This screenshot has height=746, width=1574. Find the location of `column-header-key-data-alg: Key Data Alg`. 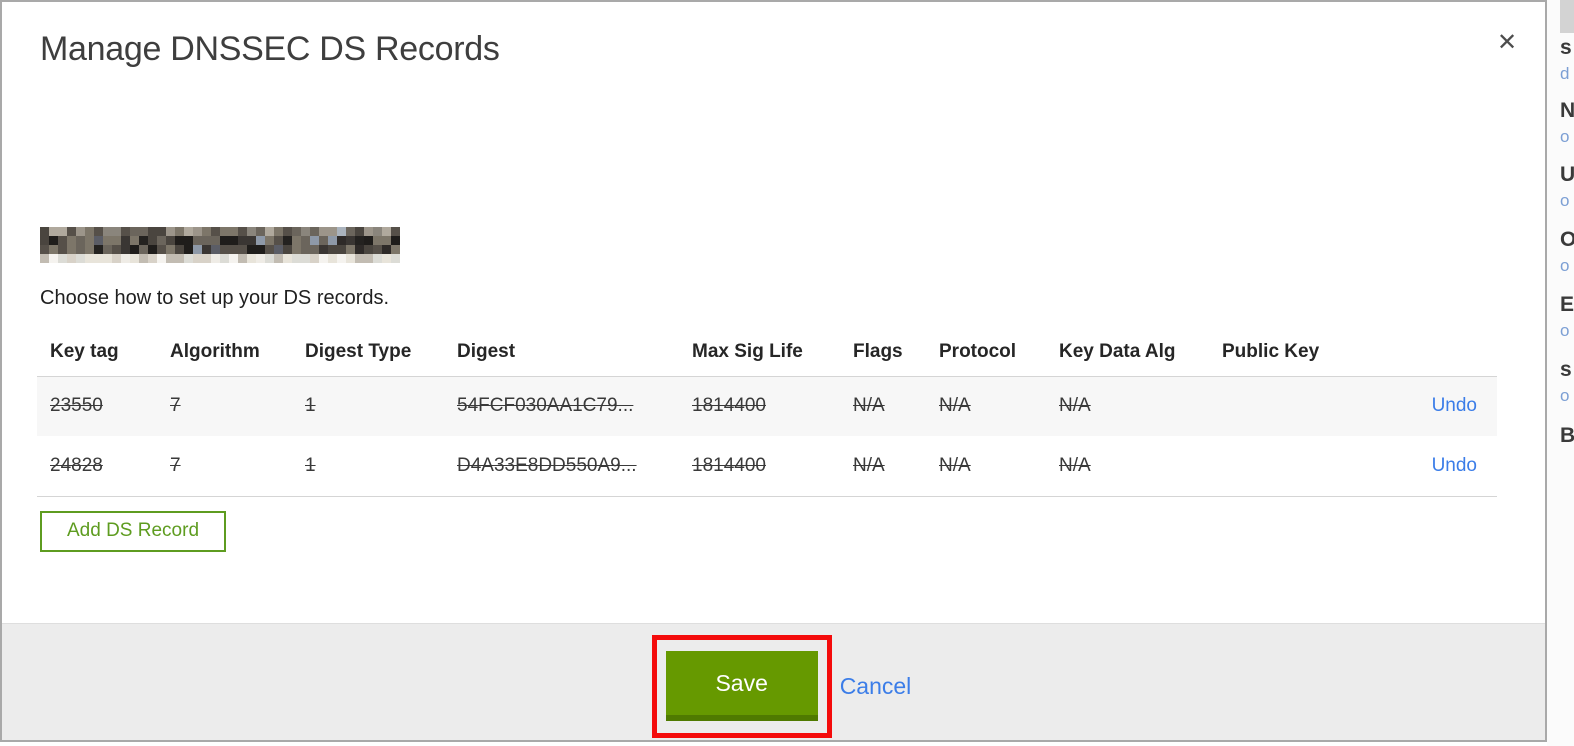

column-header-key-data-alg: Key Data Alg is located at coordinates (1127, 352).